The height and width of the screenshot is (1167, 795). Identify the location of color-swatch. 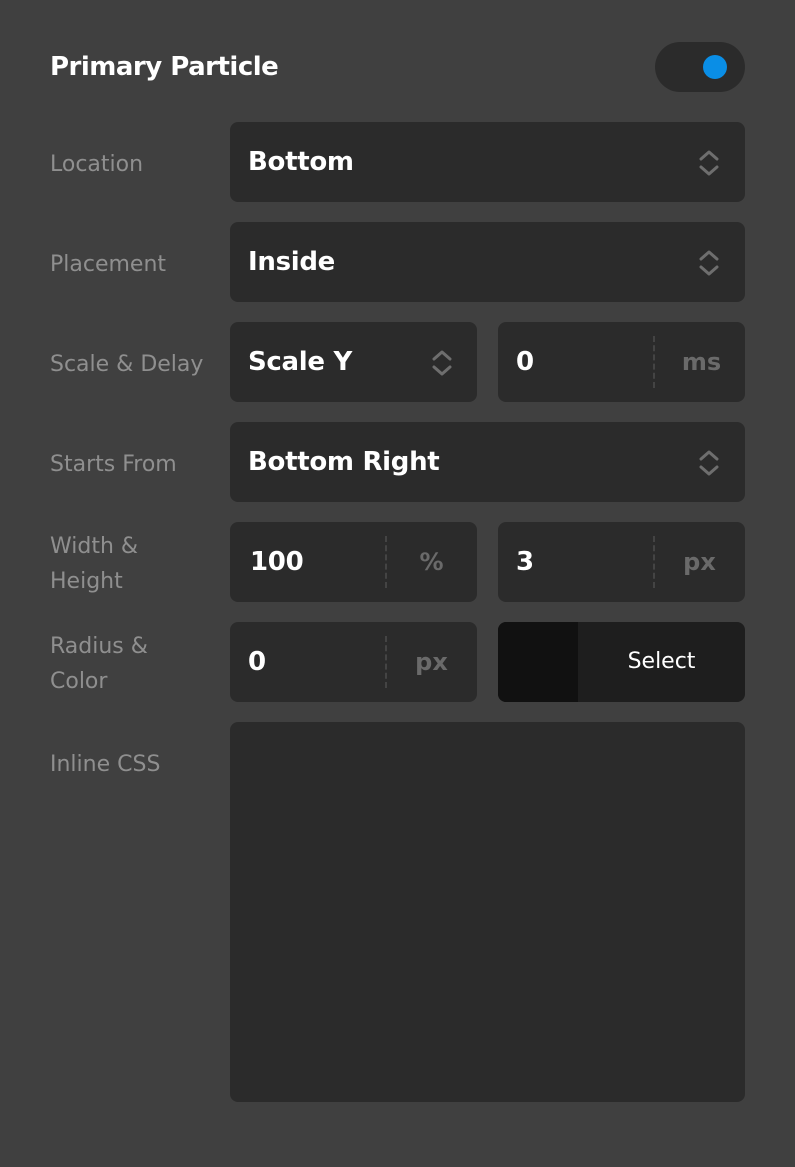
(538, 662).